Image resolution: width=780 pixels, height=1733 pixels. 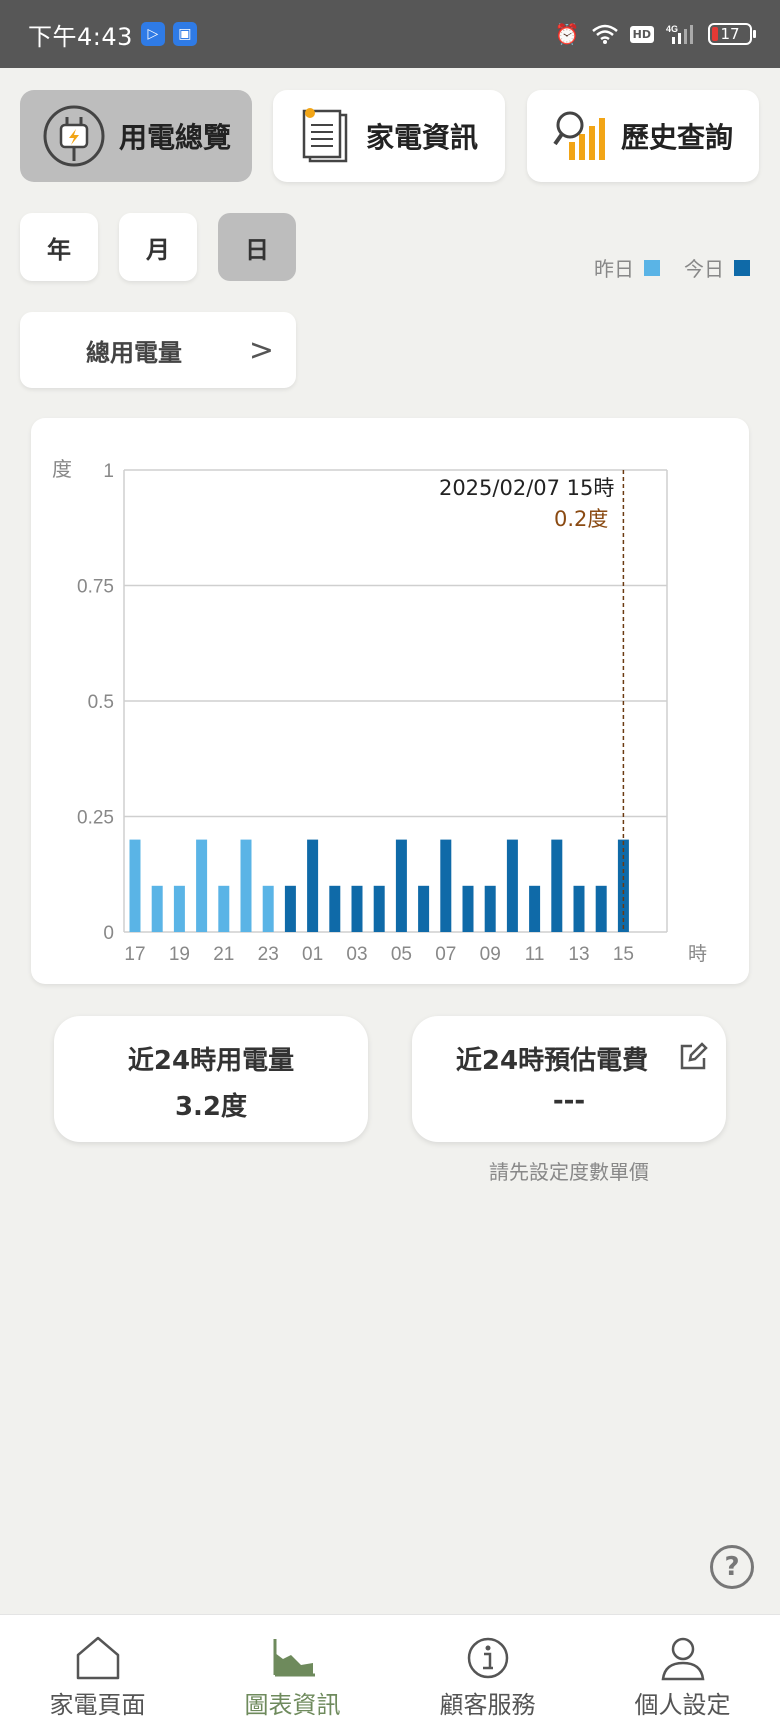 I want to click on x-tick-label: 05, so click(x=401, y=954).